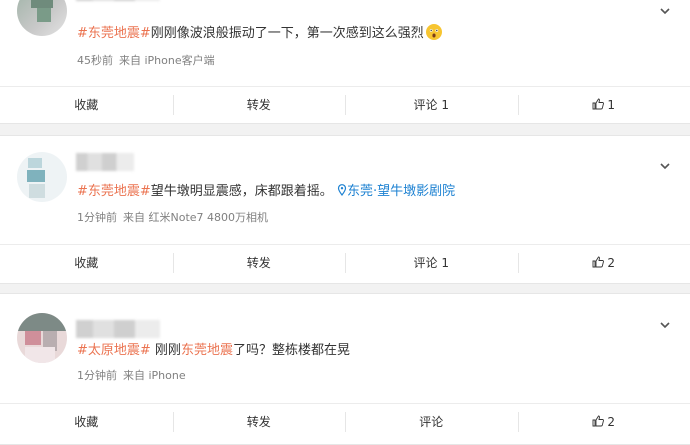  I want to click on like-button: 1, so click(604, 105).